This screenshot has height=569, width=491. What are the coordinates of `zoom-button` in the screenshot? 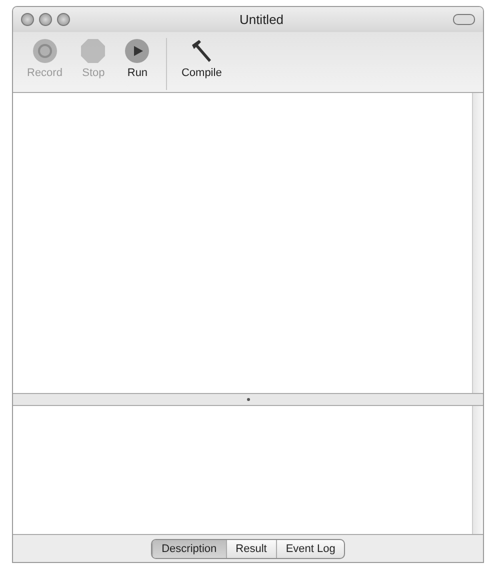 It's located at (63, 19).